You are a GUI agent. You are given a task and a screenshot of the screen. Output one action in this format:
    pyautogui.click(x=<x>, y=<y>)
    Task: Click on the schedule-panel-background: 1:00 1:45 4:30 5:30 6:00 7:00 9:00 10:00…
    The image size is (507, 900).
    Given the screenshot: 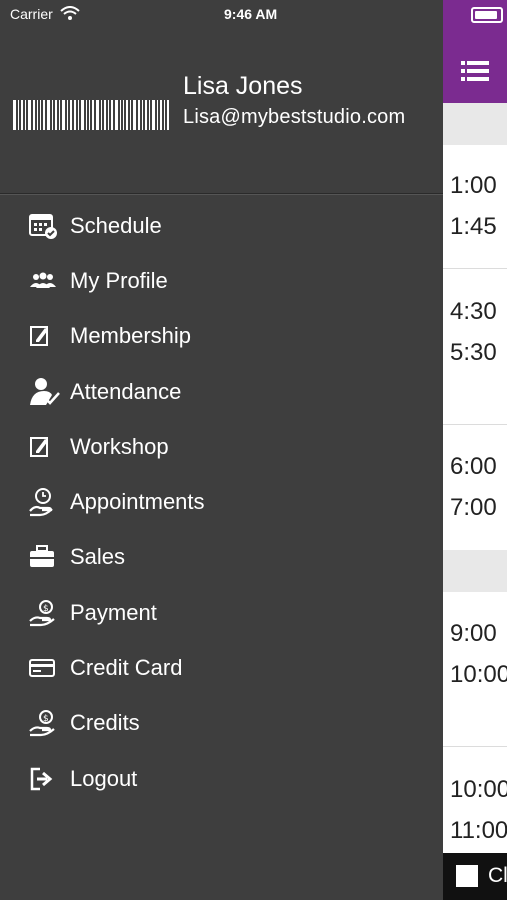 What is the action you would take?
    pyautogui.click(x=475, y=450)
    